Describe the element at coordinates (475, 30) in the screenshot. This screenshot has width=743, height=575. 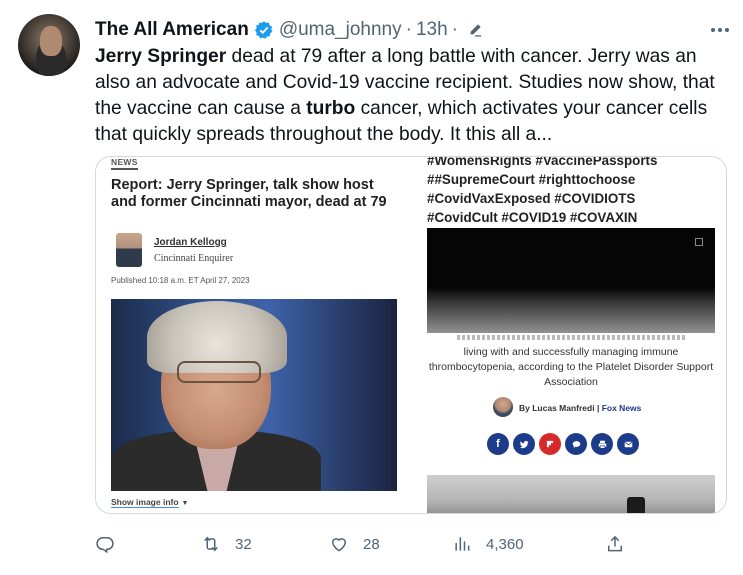
I see `edited-pencil-icon` at that location.